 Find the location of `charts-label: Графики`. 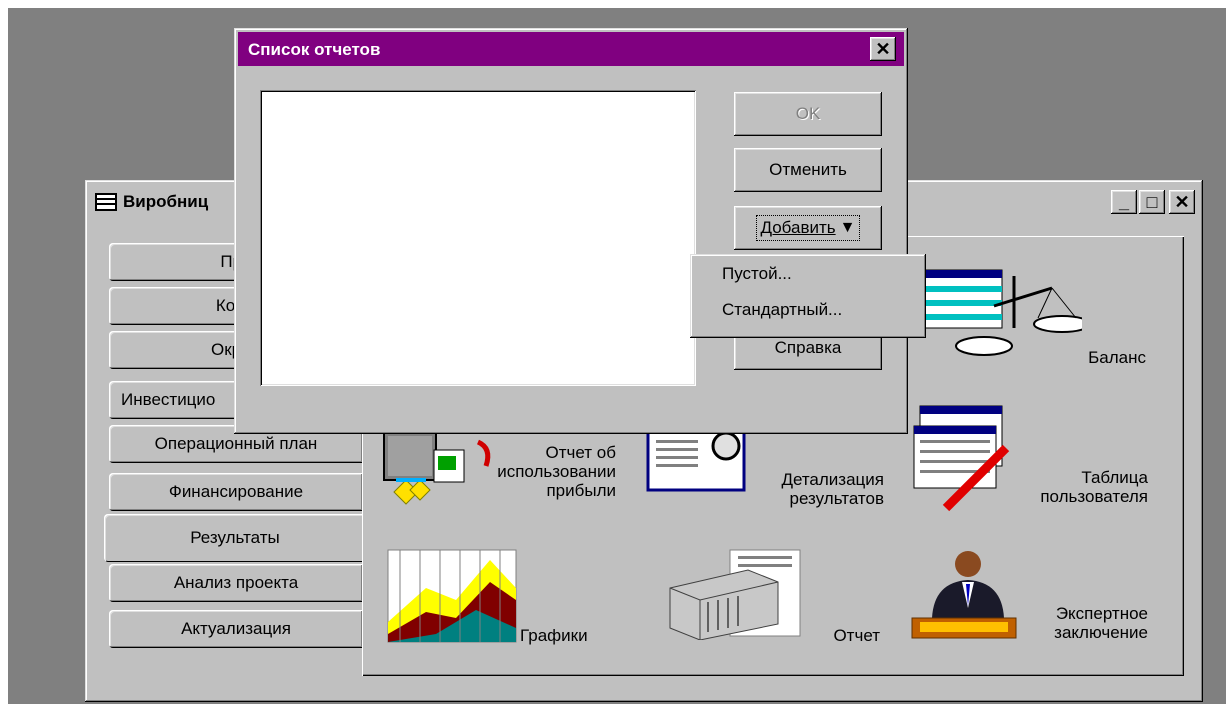

charts-label: Графики is located at coordinates (568, 635).